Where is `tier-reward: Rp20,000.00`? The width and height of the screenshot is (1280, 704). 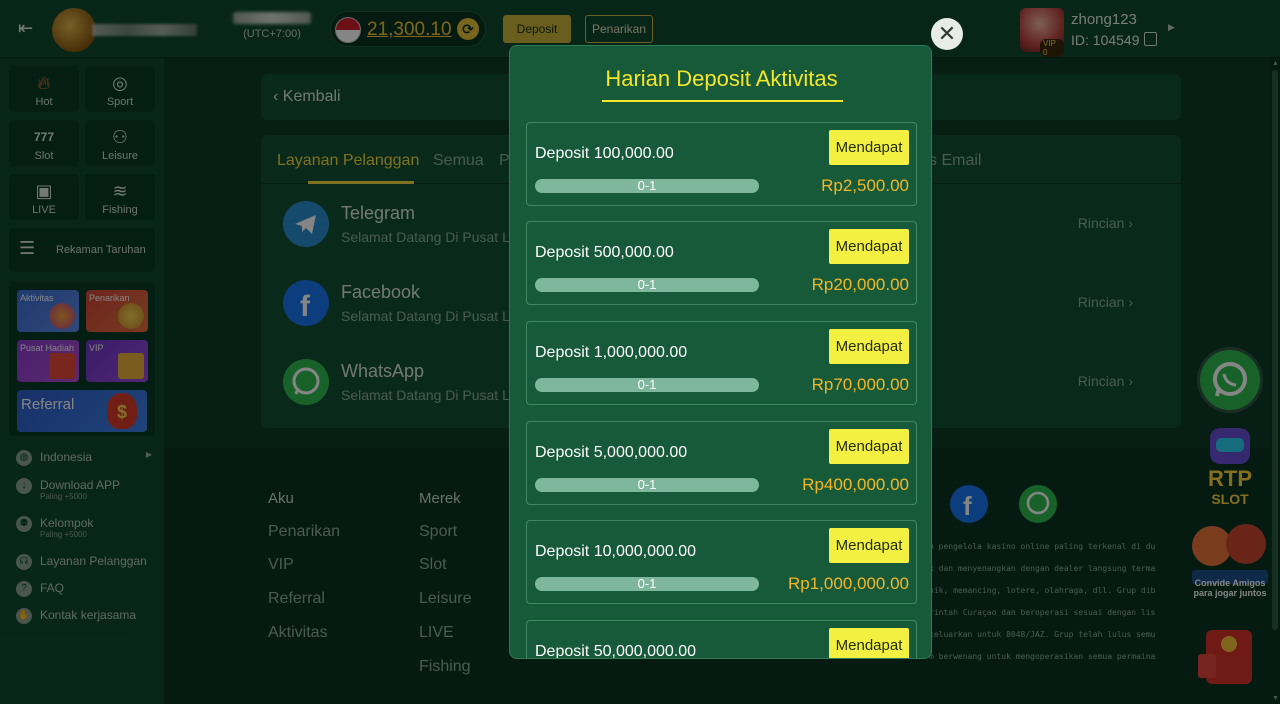 tier-reward: Rp20,000.00 is located at coordinates (860, 284).